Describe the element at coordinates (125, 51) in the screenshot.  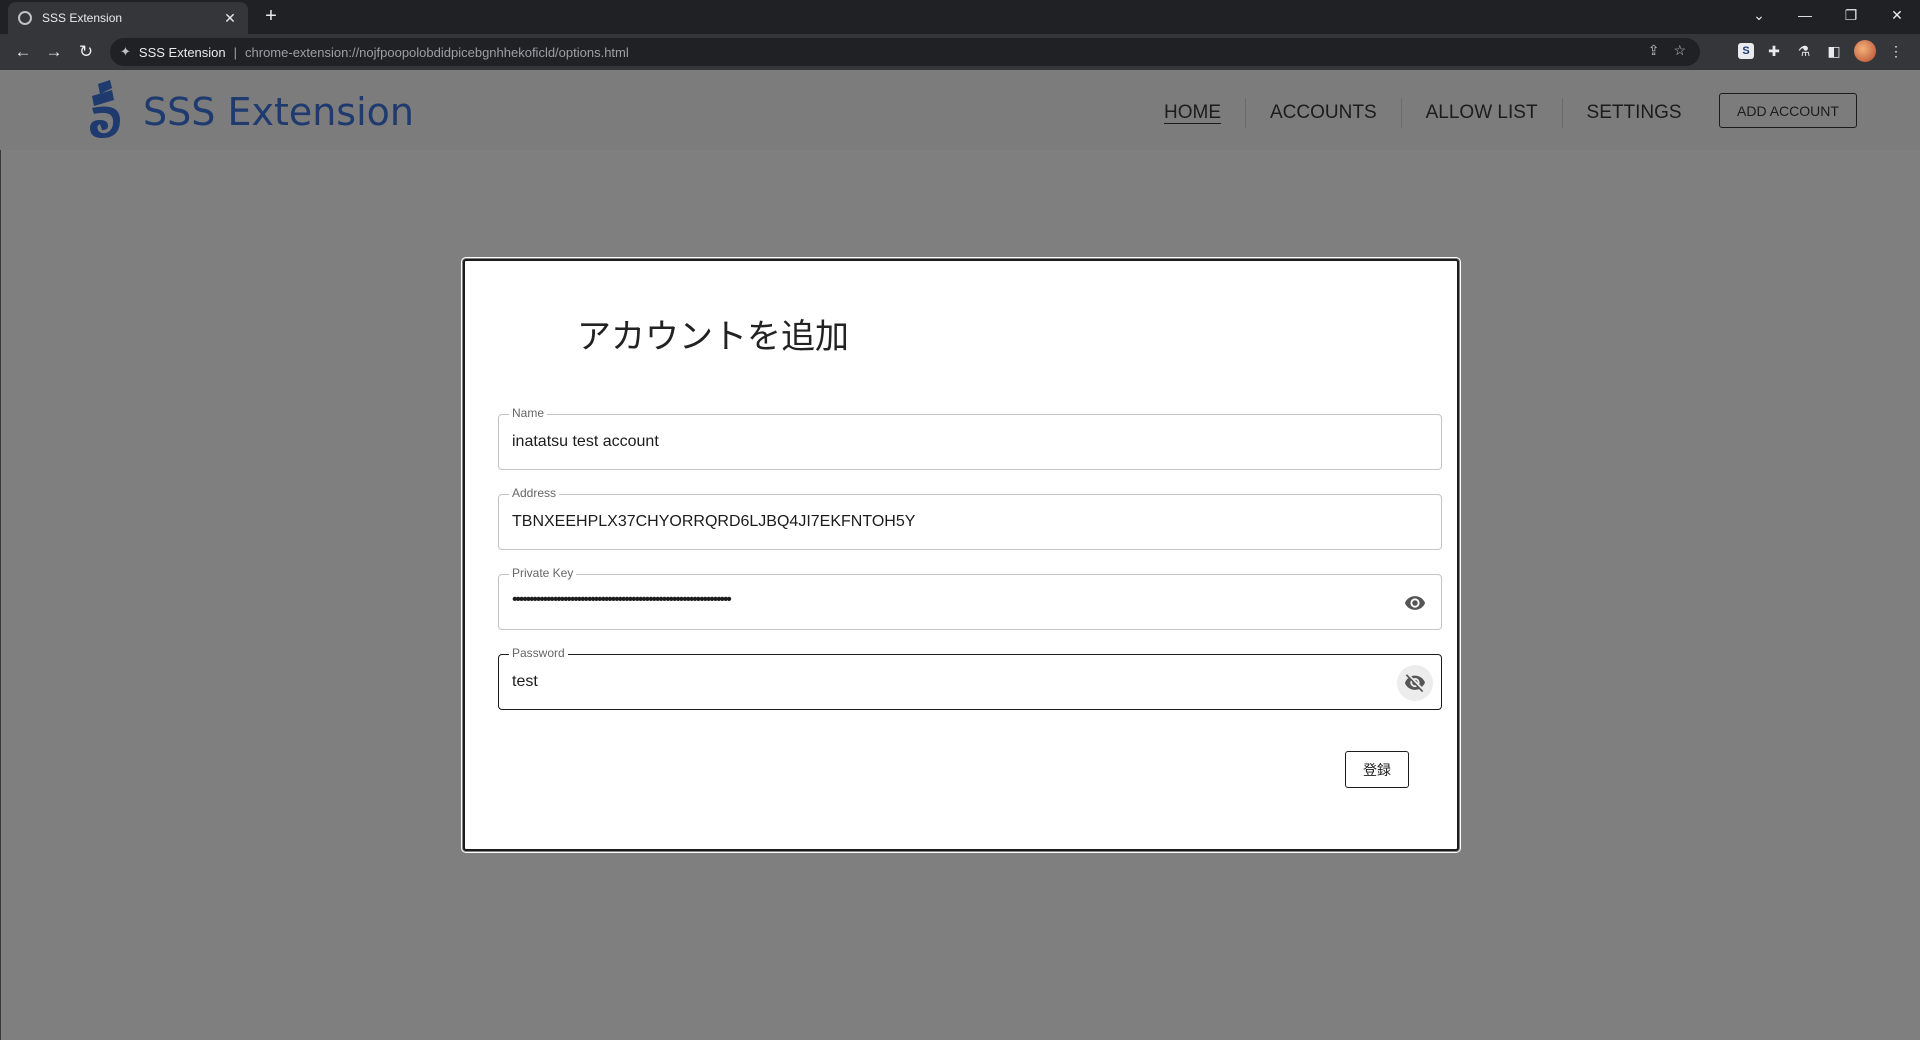
I see `extension-puzzle-icon: ✦` at that location.